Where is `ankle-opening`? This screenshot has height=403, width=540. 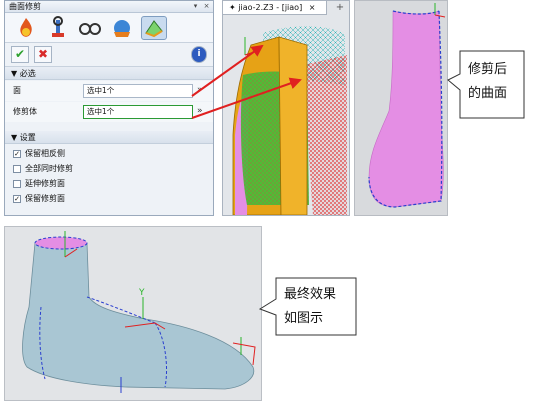 ankle-opening is located at coordinates (61, 243).